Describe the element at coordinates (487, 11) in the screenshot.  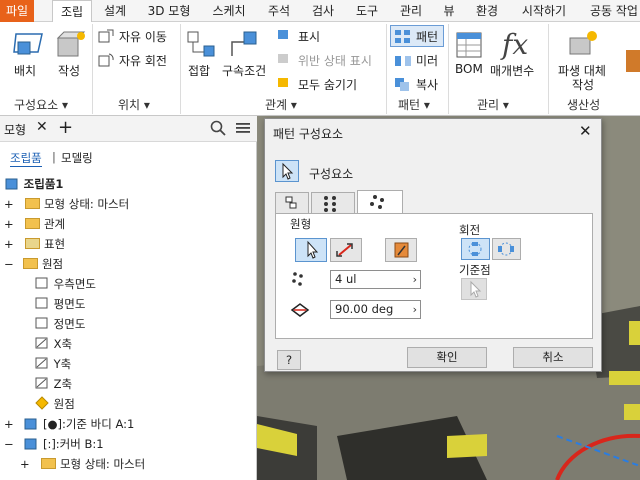
I see `tab-environment: 환경` at that location.